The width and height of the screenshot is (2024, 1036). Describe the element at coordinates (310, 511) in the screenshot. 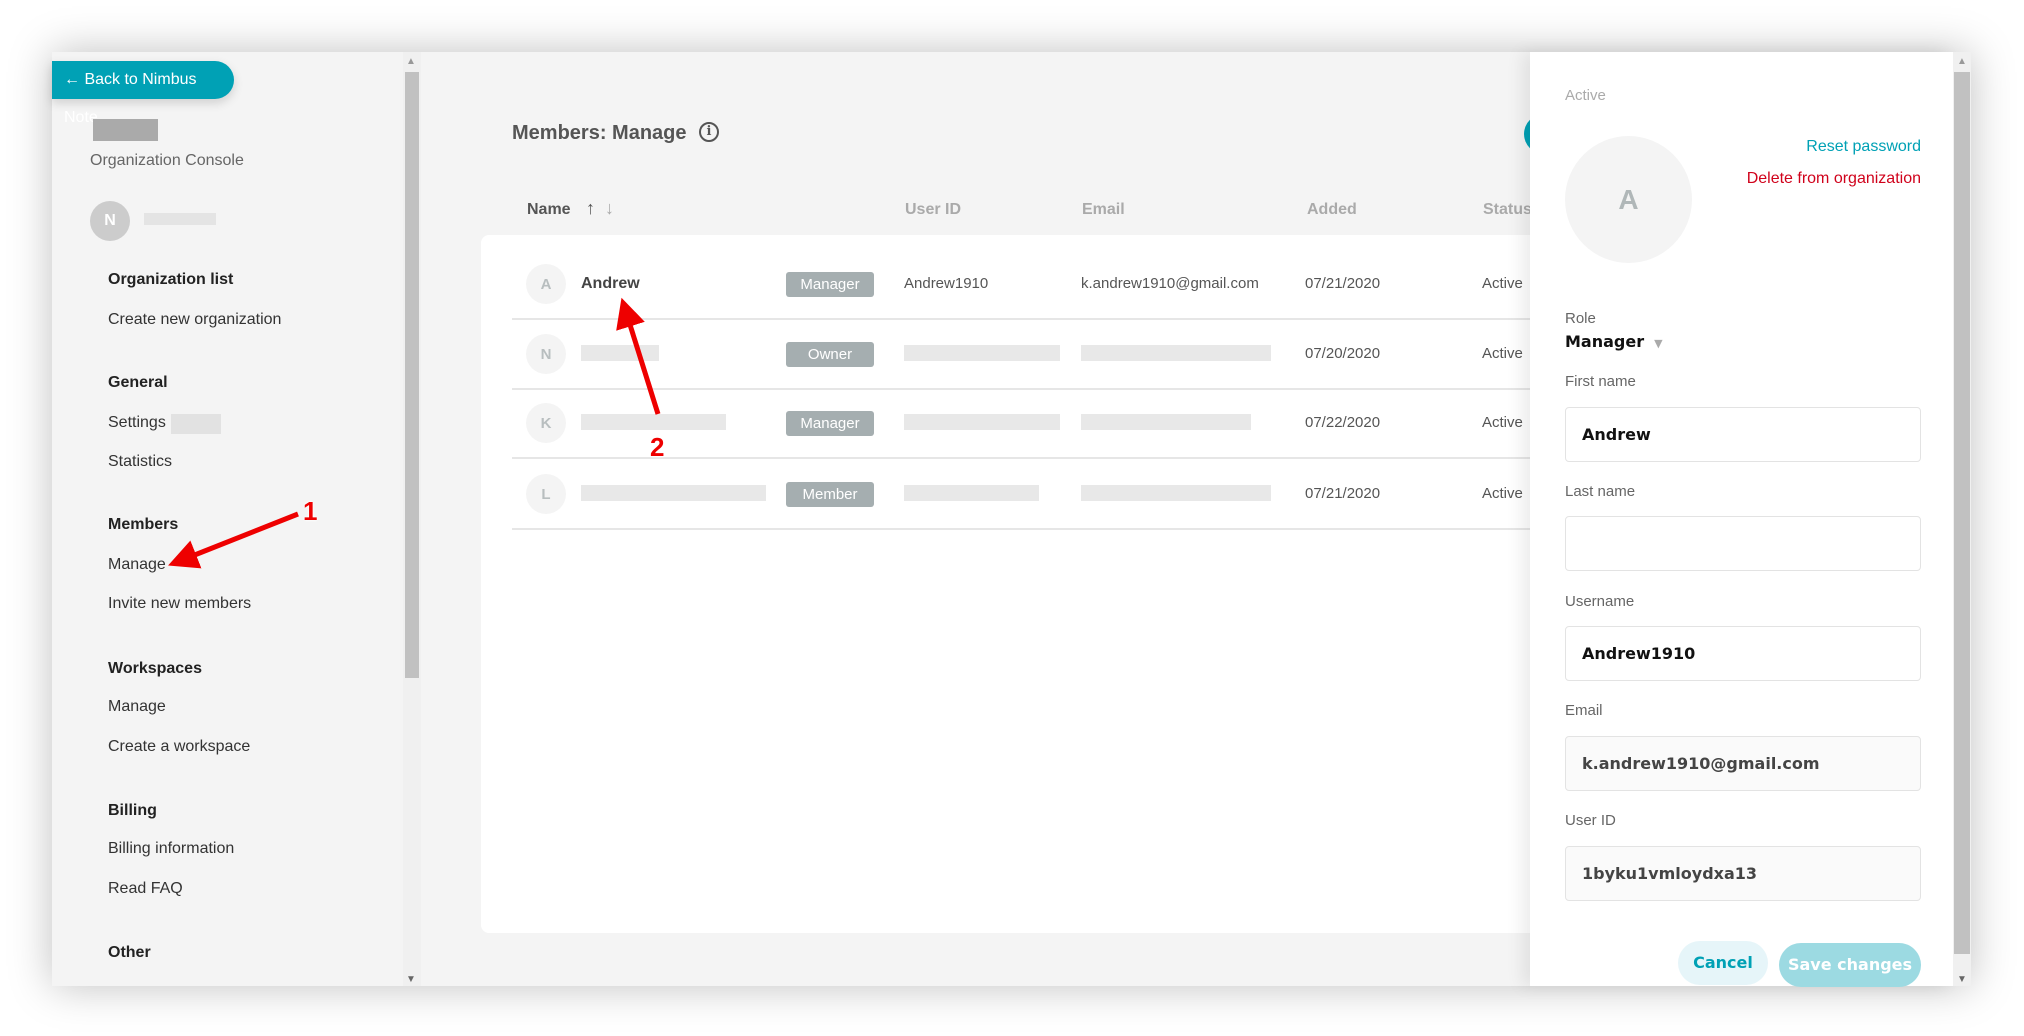

I see `annotation-label-1: 1` at that location.